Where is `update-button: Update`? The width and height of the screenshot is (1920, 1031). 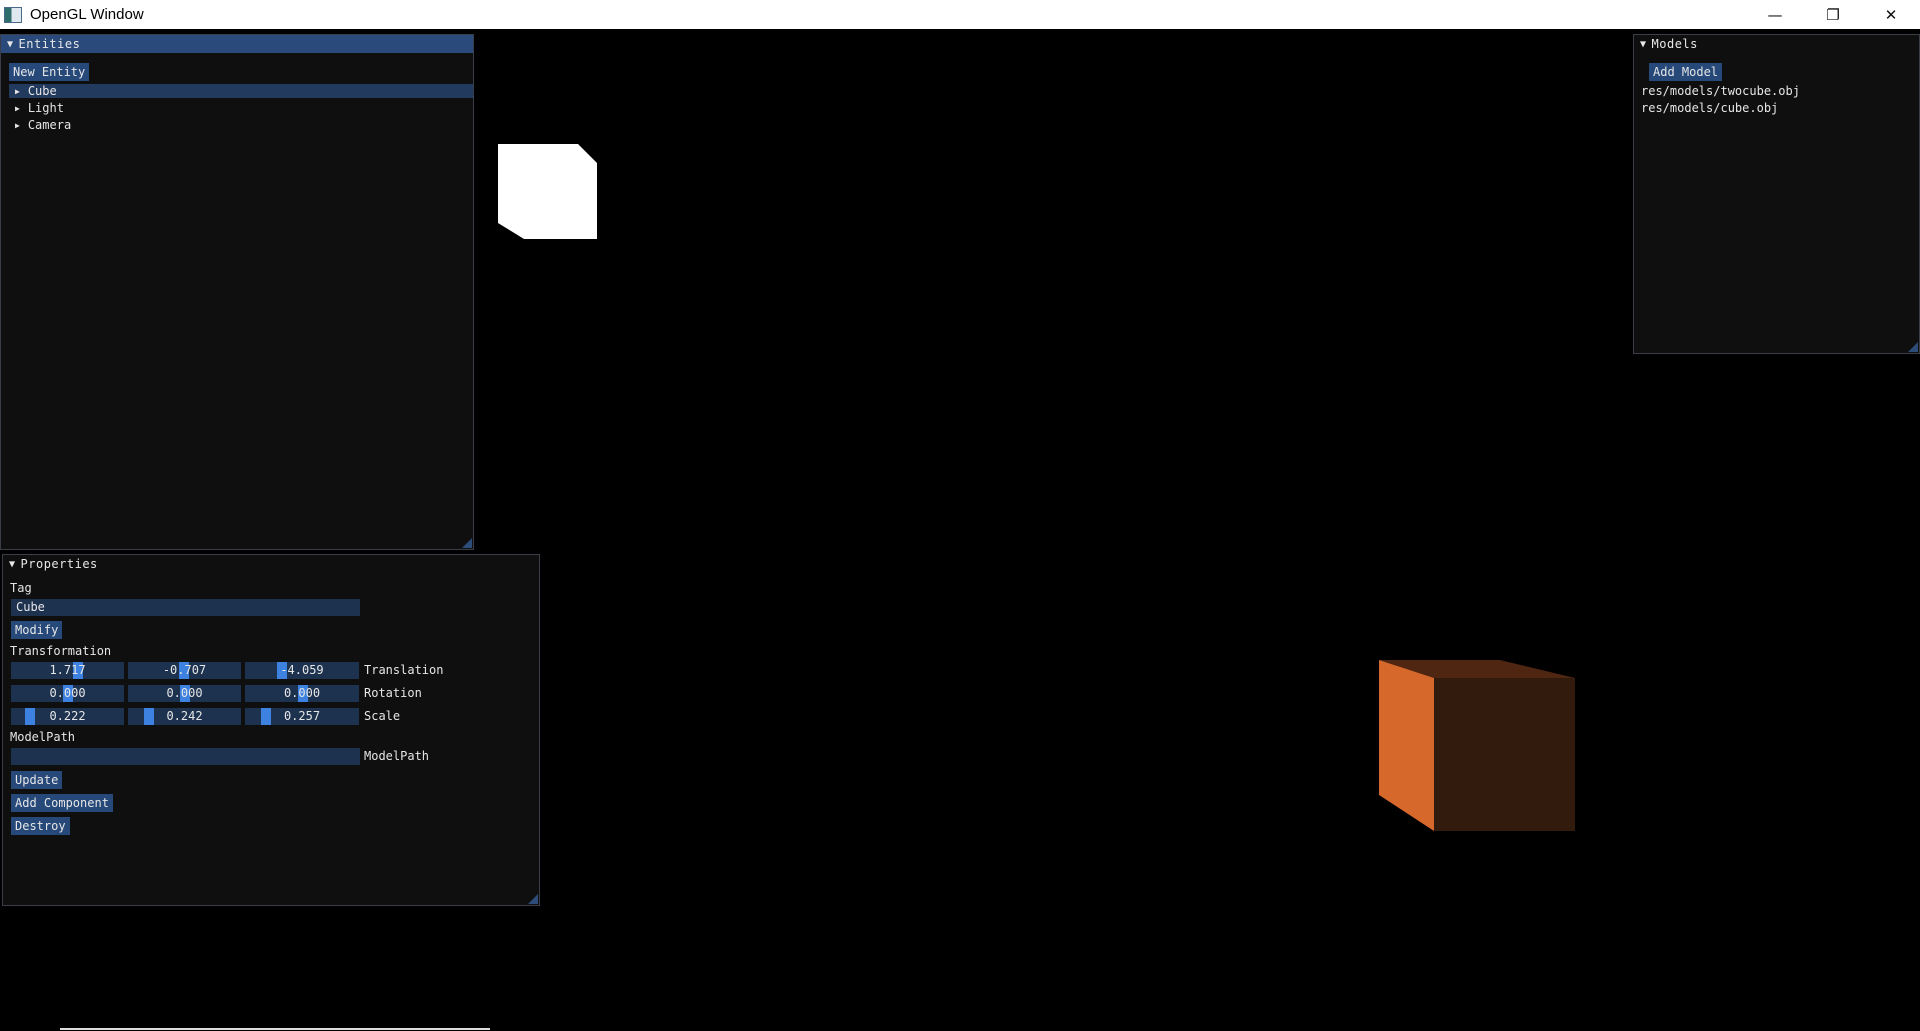 update-button: Update is located at coordinates (37, 780).